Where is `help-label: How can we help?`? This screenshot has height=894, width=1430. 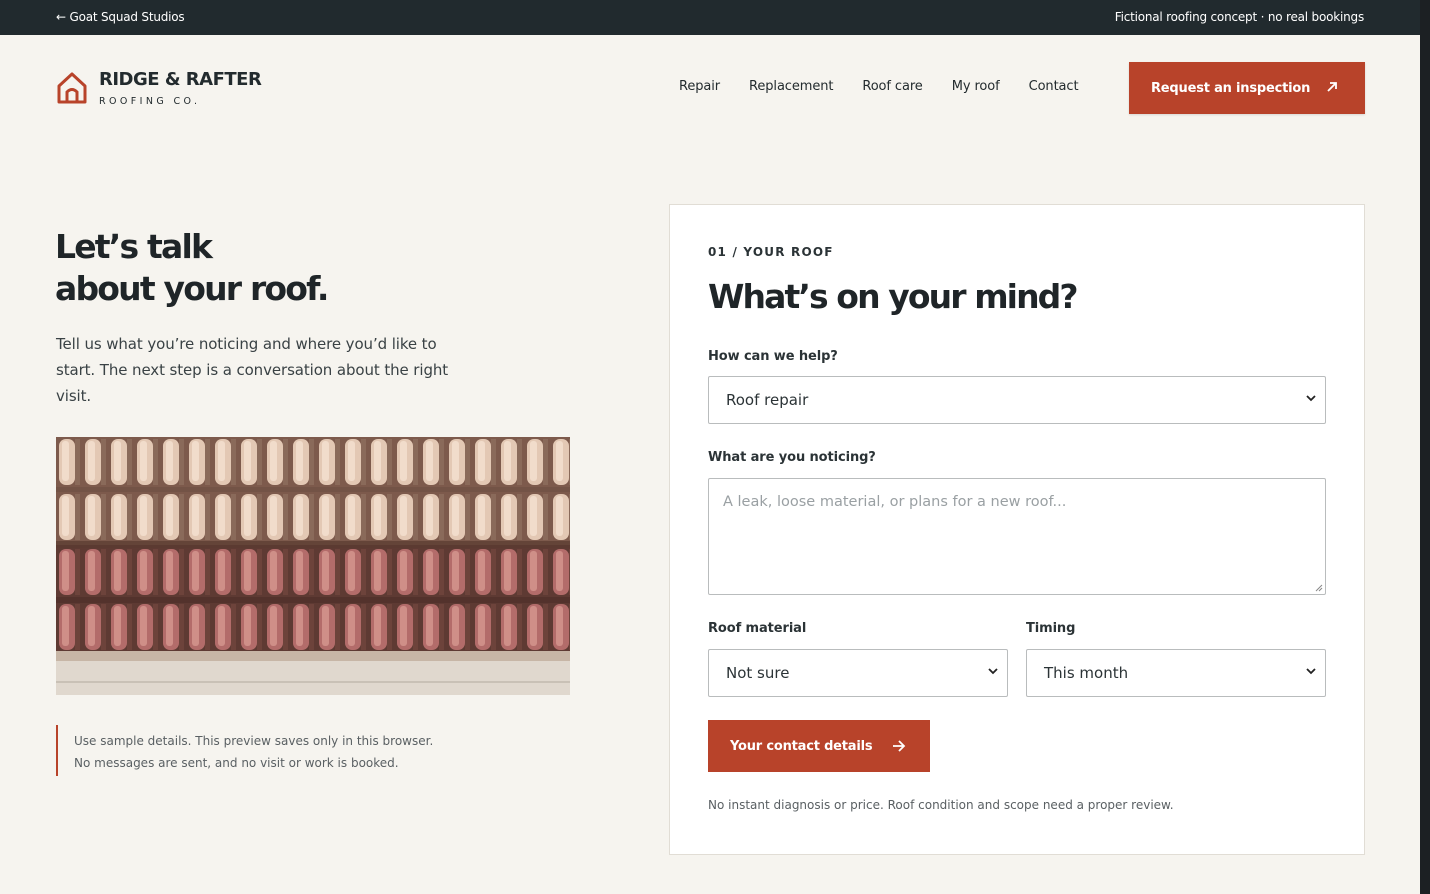
help-label: How can we help? is located at coordinates (773, 356).